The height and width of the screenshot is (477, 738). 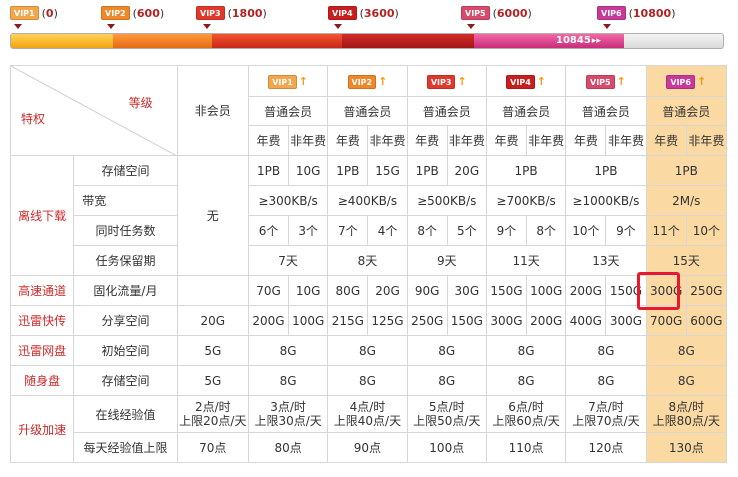 I want to click on table-row: 每天经验值上限 70点 80点 90点 100点 110点 120点 130点, so click(x=369, y=447).